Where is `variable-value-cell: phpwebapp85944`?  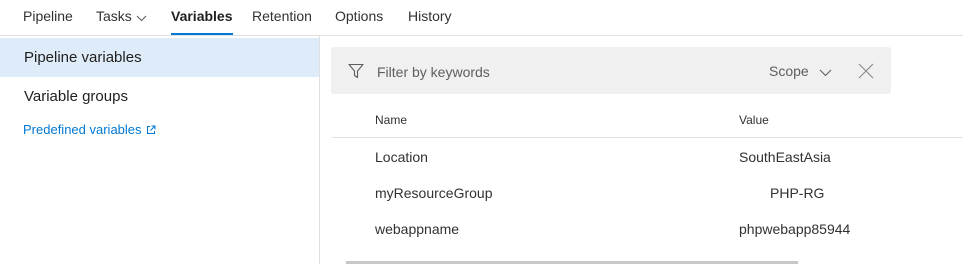
variable-value-cell: phpwebapp85944 is located at coordinates (794, 229).